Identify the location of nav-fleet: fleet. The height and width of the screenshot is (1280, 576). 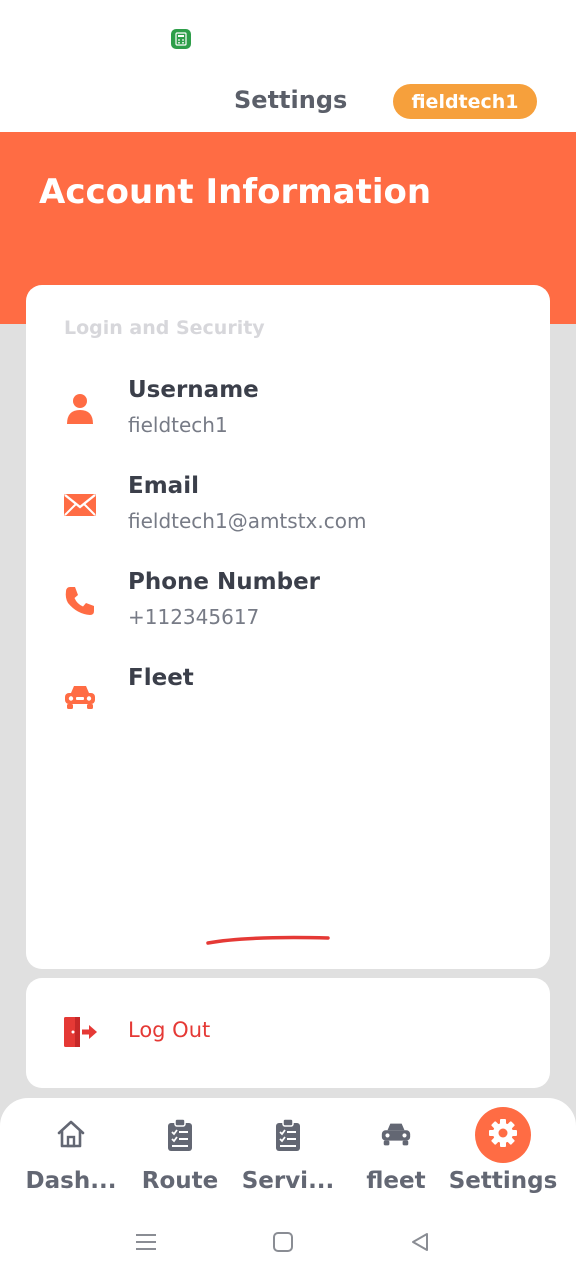
(396, 1153).